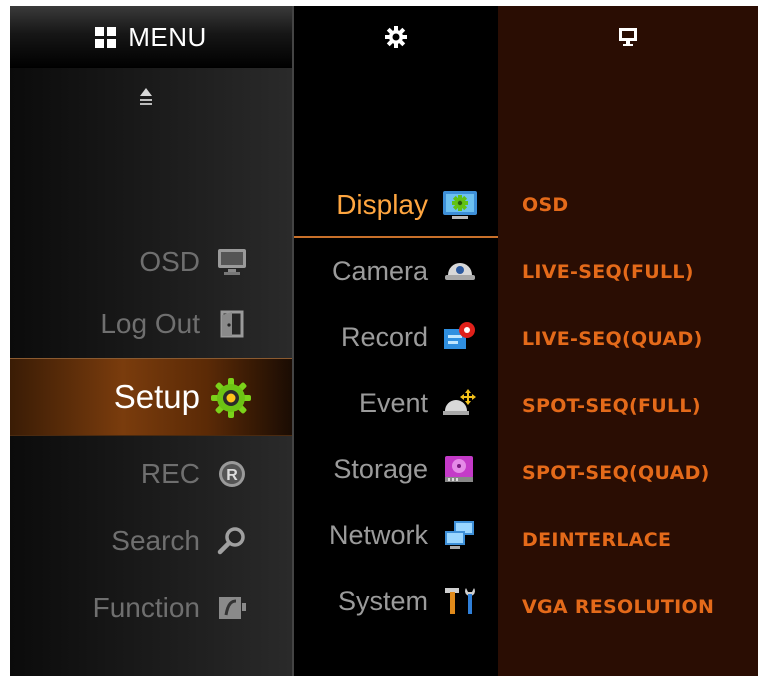 The width and height of the screenshot is (761, 682). What do you see at coordinates (459, 469) in the screenshot?
I see `hard-drive-icon` at bounding box center [459, 469].